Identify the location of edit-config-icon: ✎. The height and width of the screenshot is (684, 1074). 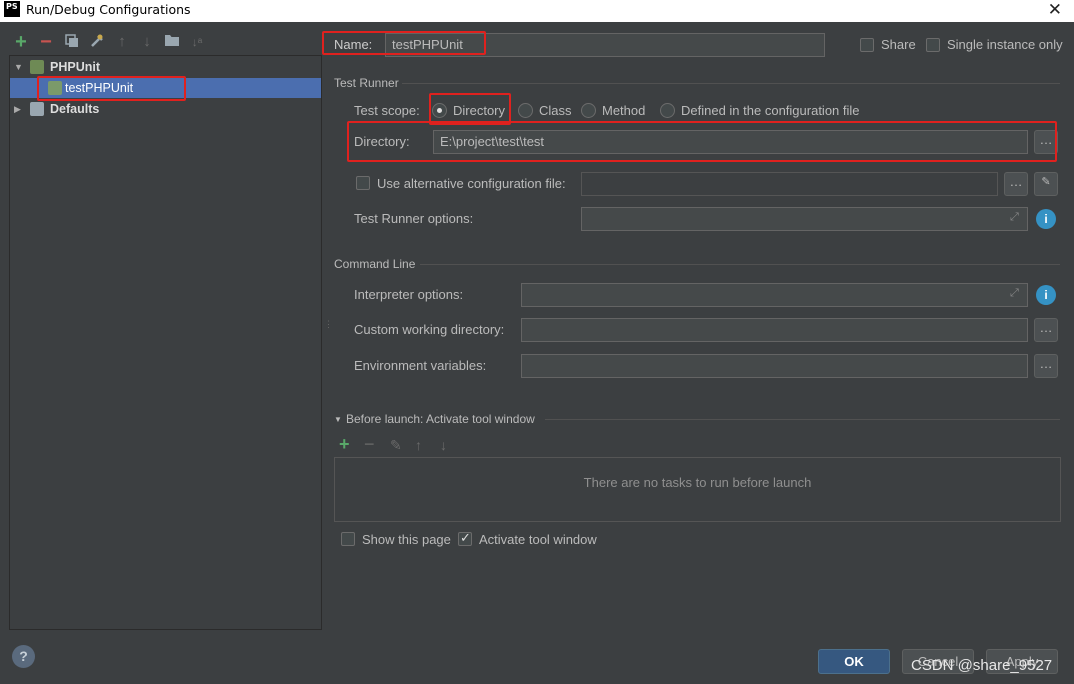
(1046, 184).